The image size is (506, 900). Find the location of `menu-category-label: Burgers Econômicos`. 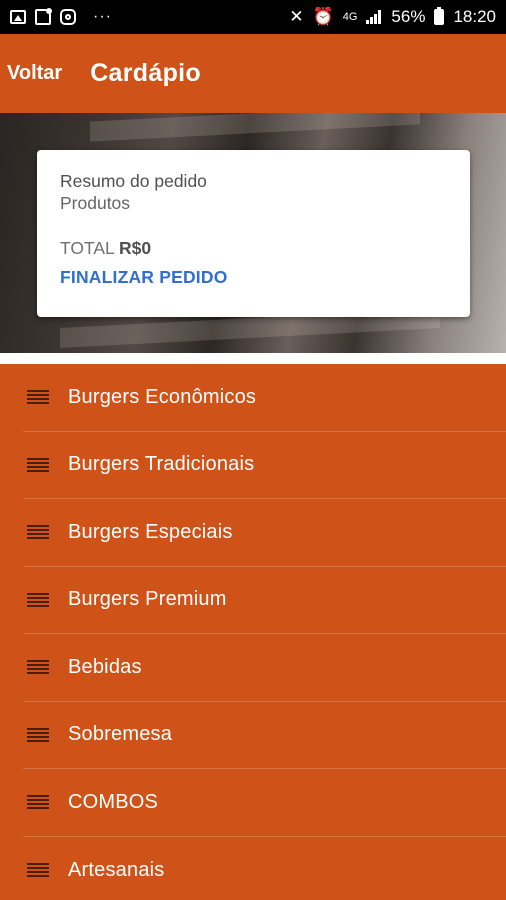

menu-category-label: Burgers Econômicos is located at coordinates (162, 396).